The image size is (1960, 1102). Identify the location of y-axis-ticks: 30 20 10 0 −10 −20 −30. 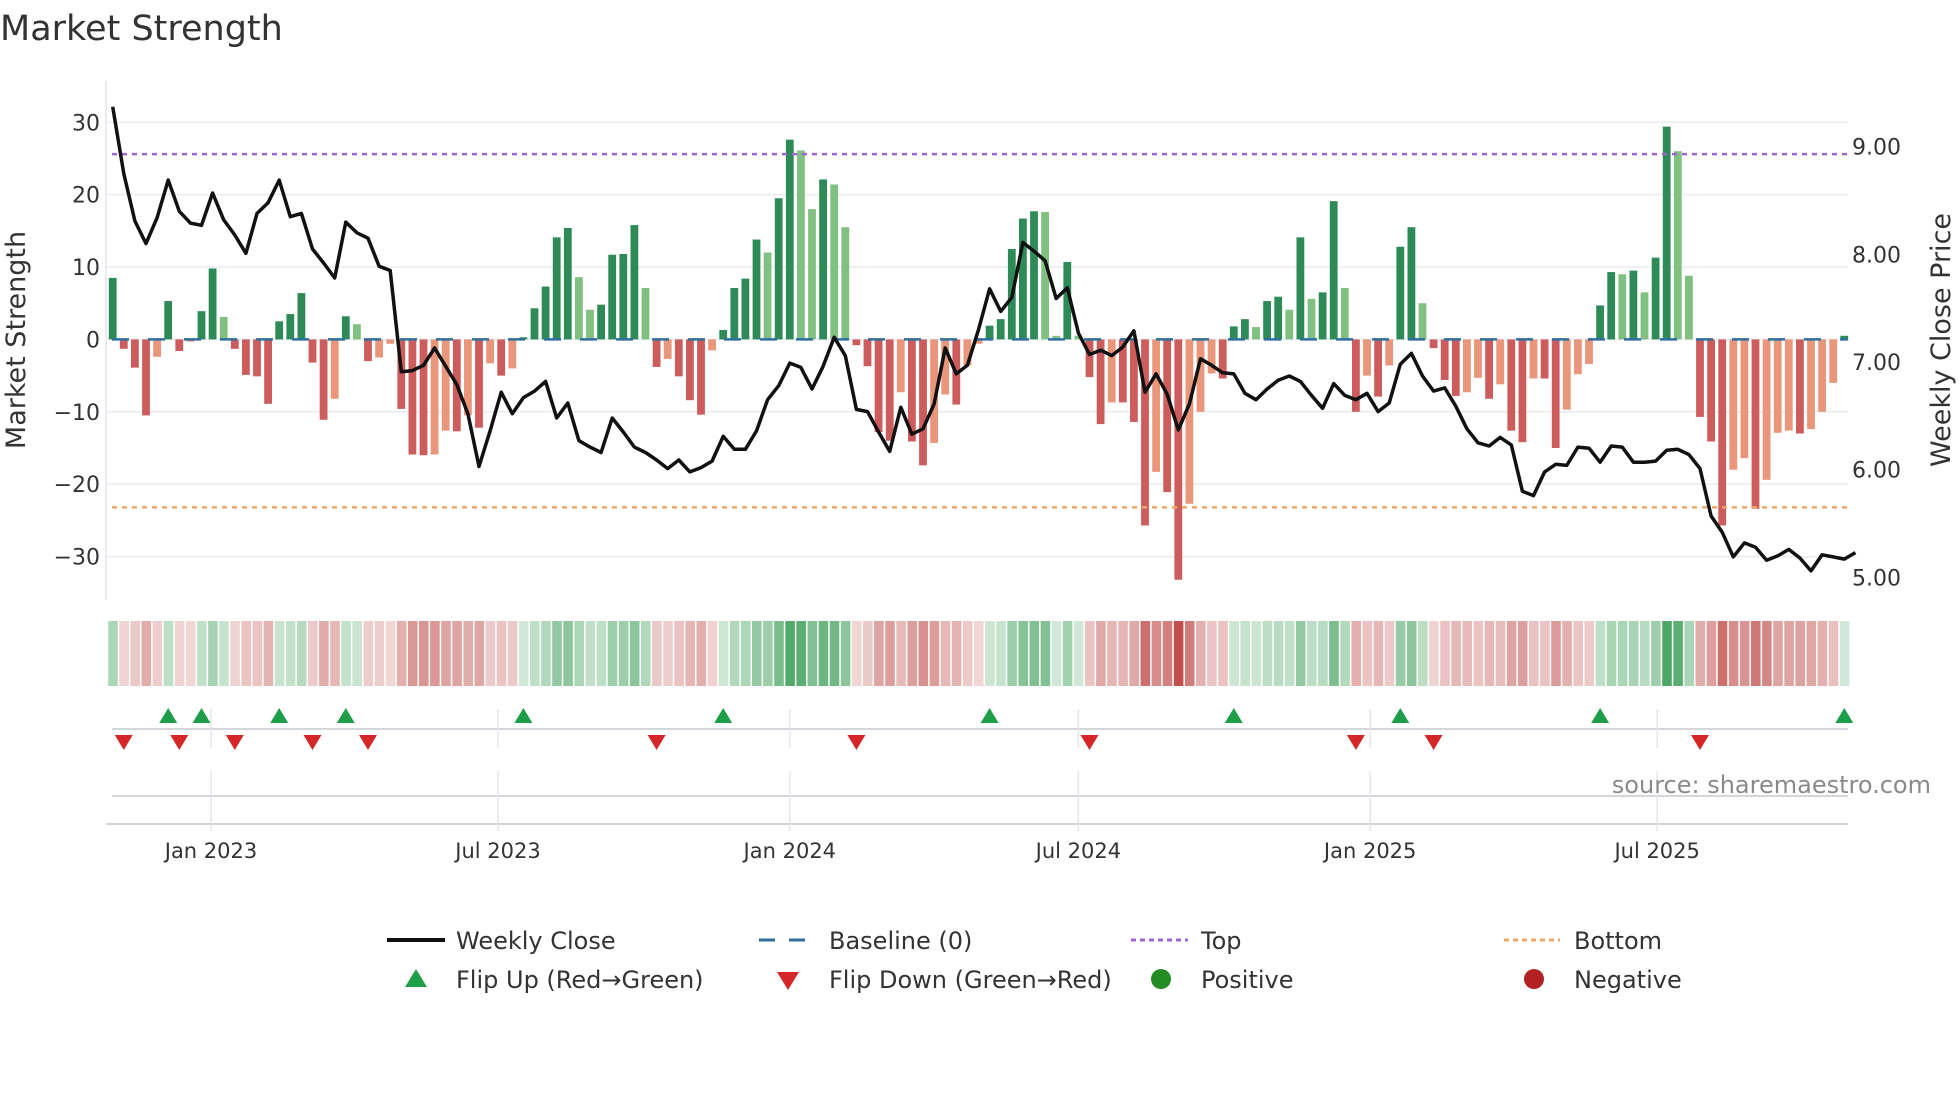
(77, 340).